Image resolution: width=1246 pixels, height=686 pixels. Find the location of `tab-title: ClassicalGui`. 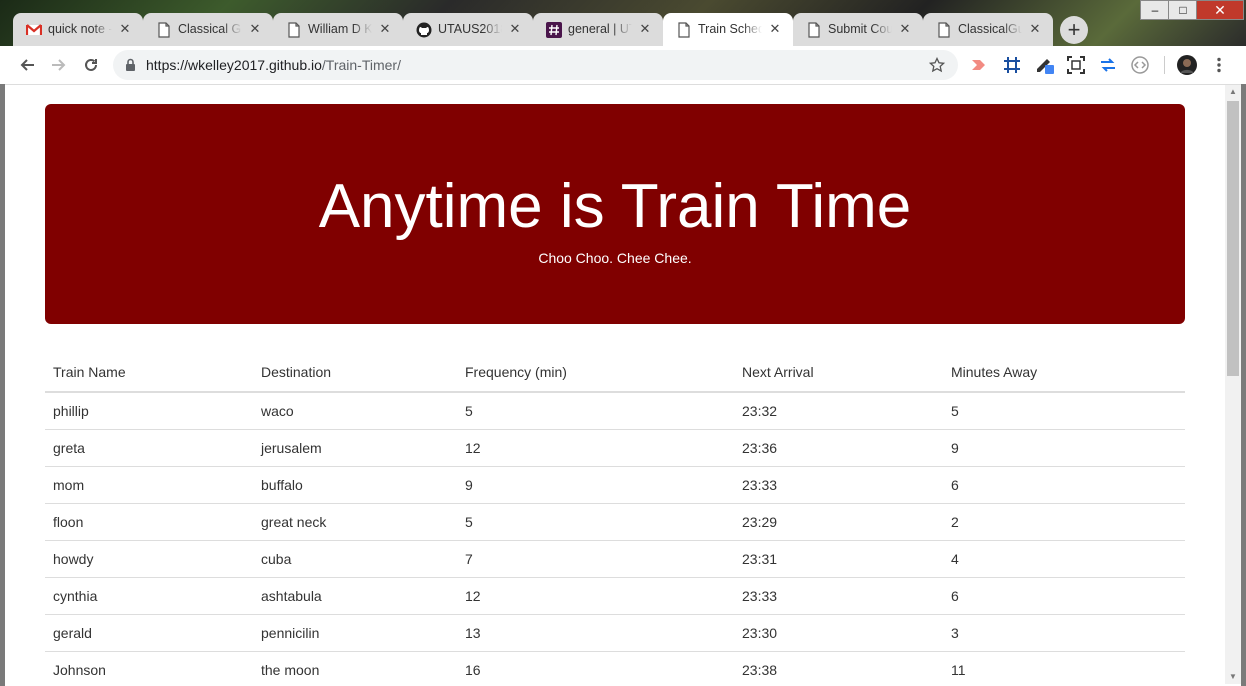

tab-title: ClassicalGui is located at coordinates (990, 29).